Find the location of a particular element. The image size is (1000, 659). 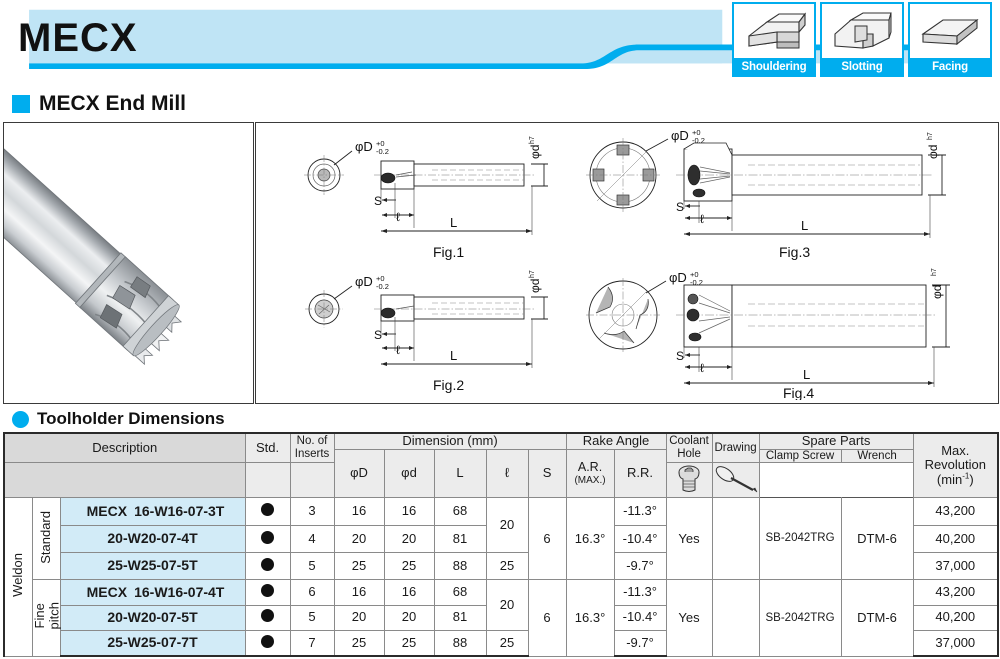

svg-text: -0.2 is located at coordinates (382, 151).